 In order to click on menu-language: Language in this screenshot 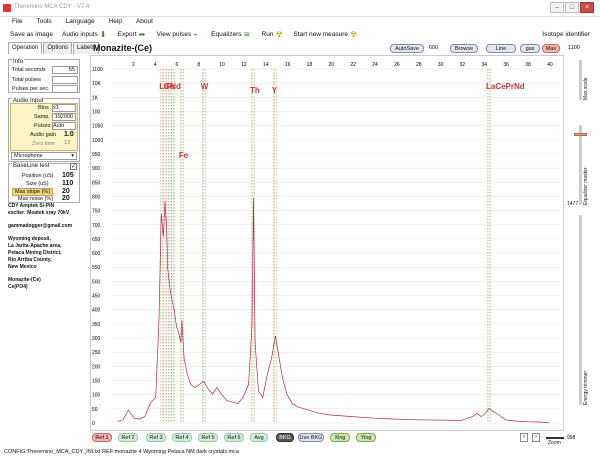, I will do `click(83, 22)`.